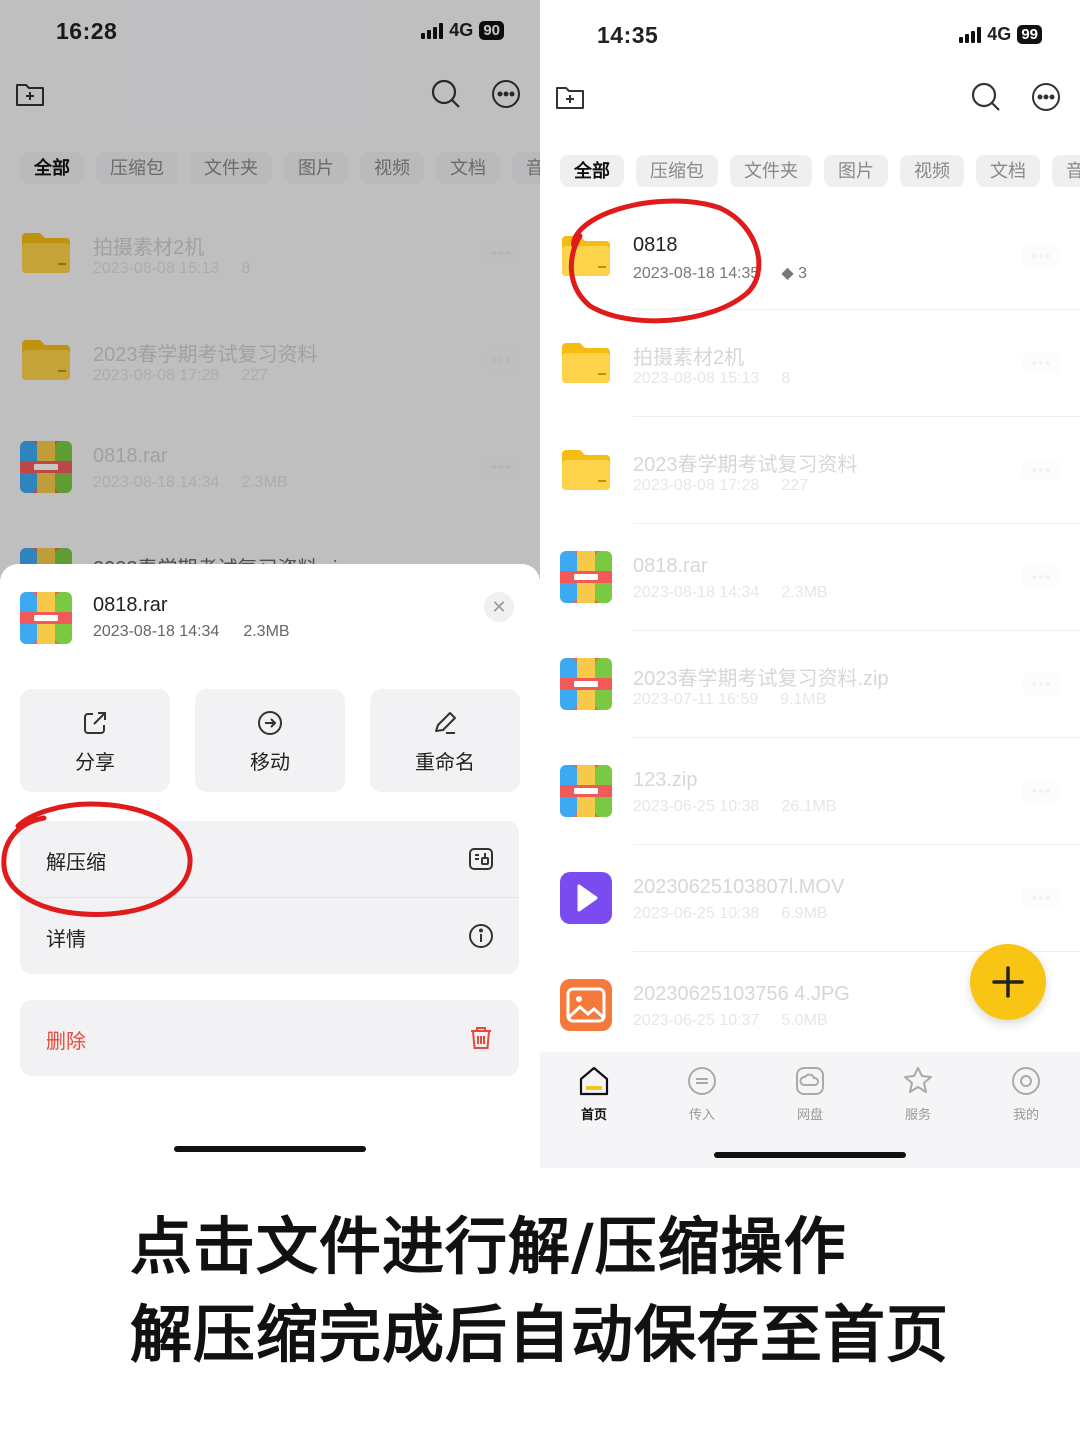 This screenshot has height=1440, width=1080. I want to click on top-toolbar, so click(810, 98).